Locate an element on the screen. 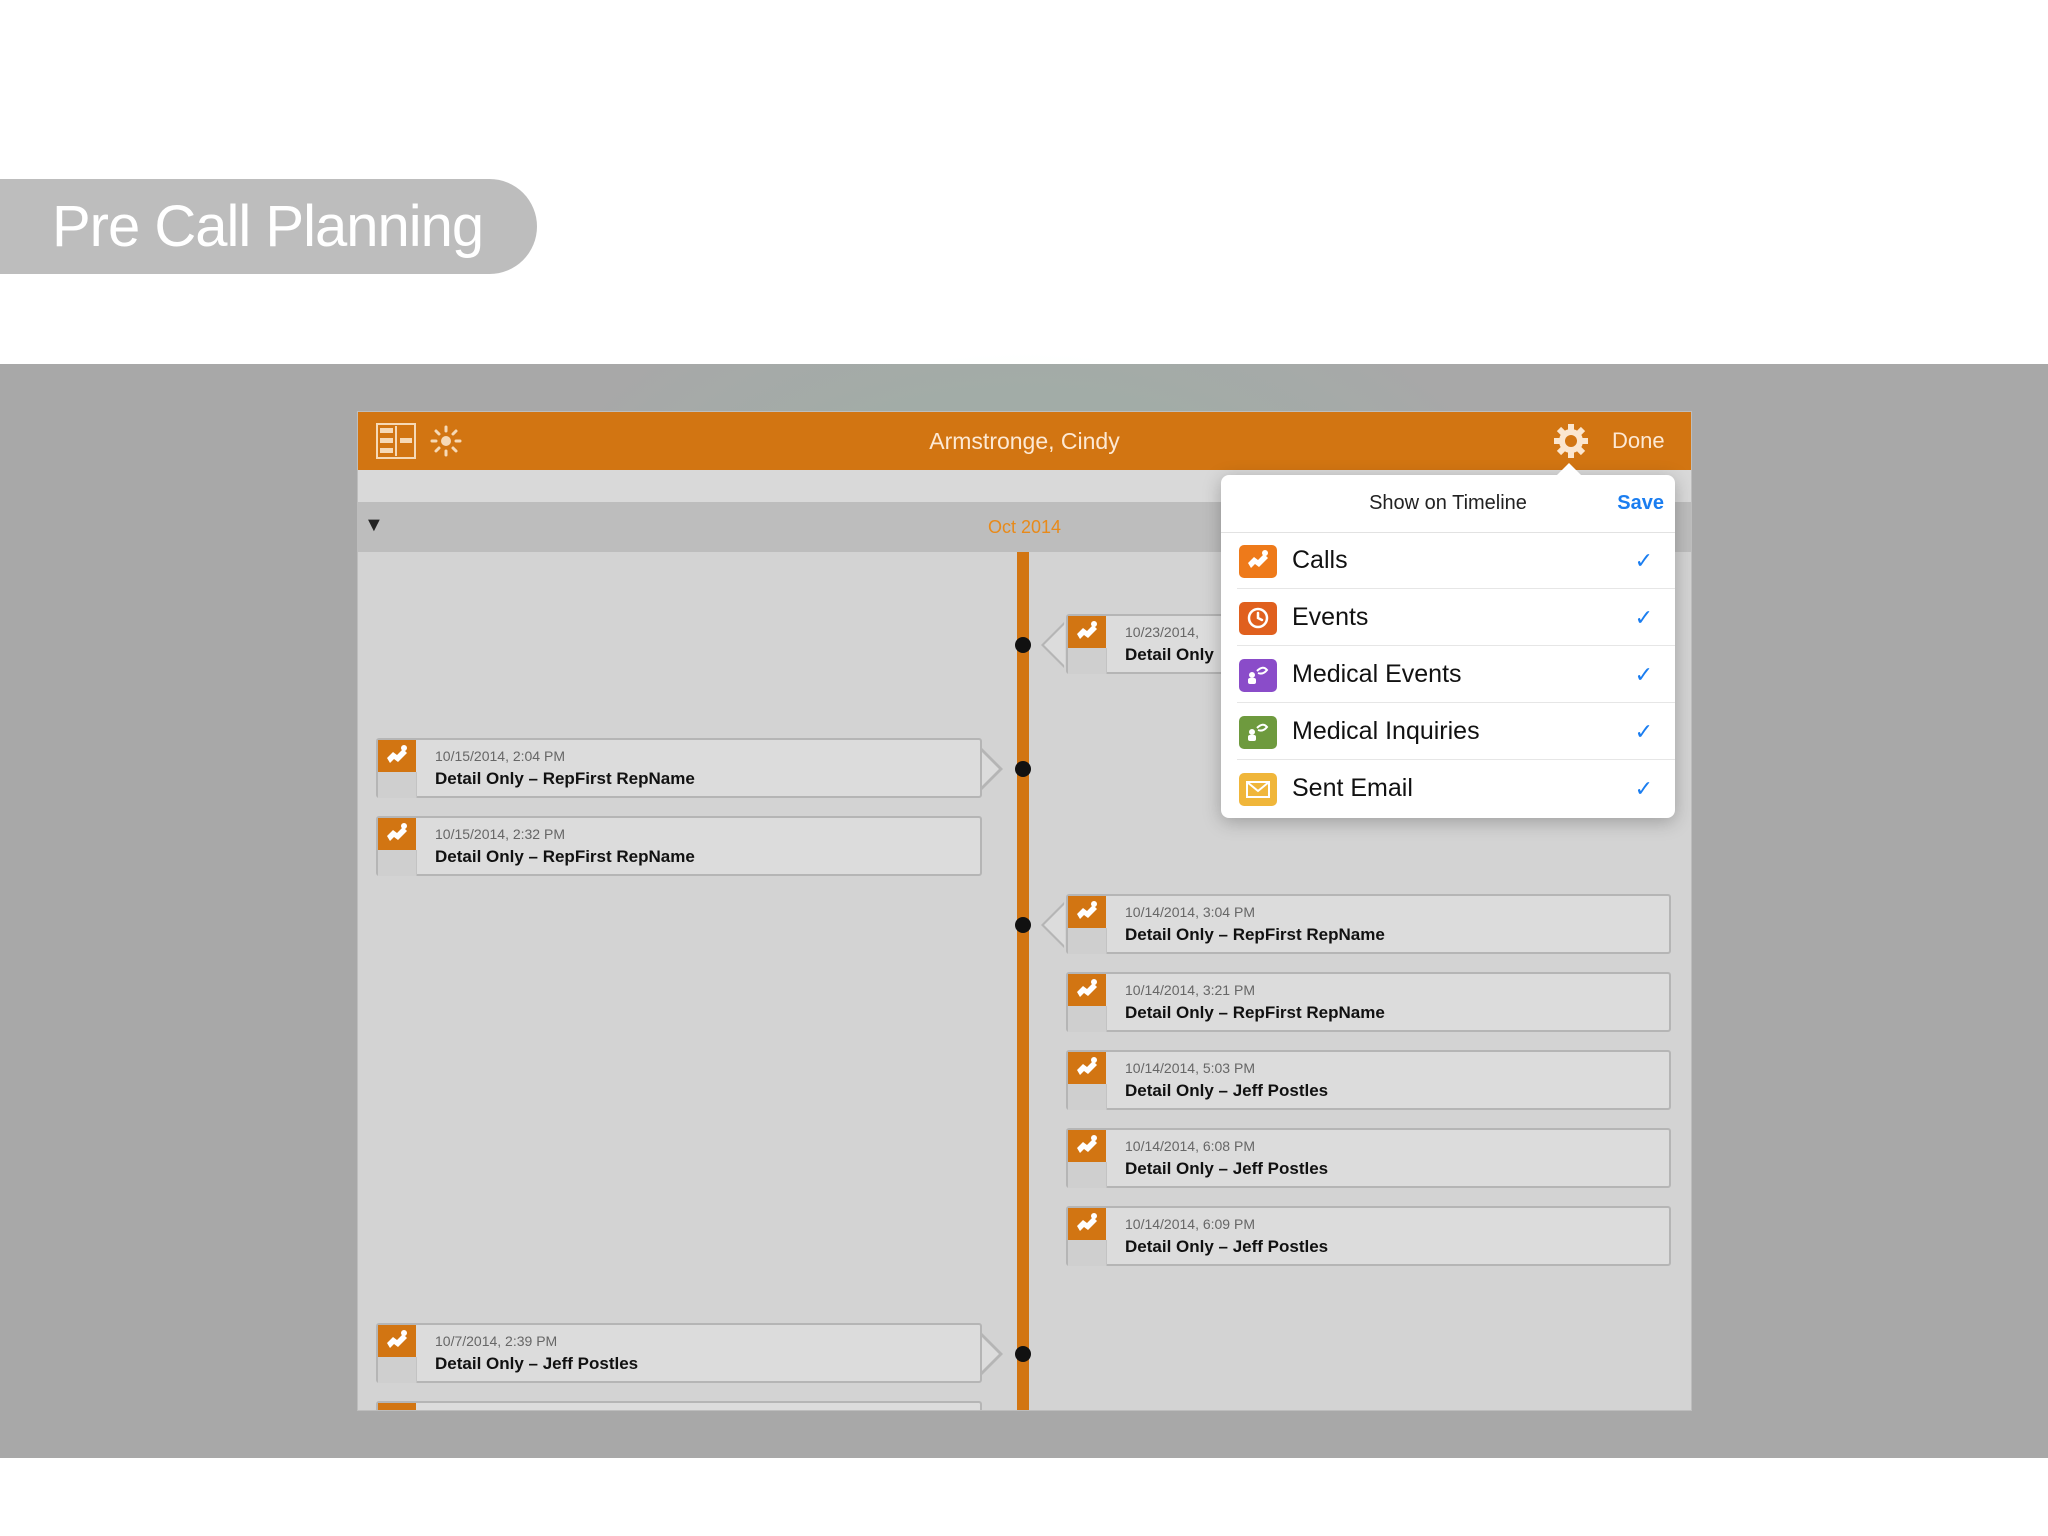  filter-row-label: Events is located at coordinates (1330, 617).